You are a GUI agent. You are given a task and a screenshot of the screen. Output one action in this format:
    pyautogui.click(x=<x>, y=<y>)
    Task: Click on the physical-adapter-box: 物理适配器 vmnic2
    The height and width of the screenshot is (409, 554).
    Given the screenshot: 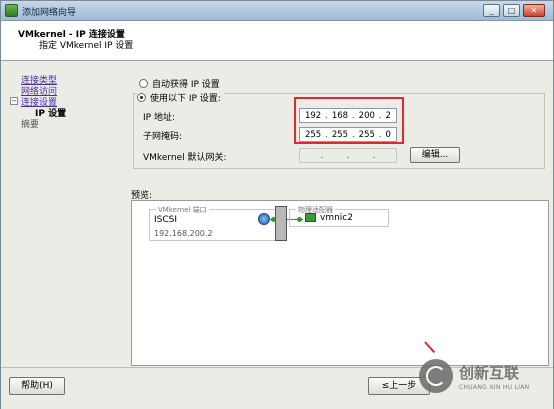 What is the action you would take?
    pyautogui.click(x=339, y=216)
    